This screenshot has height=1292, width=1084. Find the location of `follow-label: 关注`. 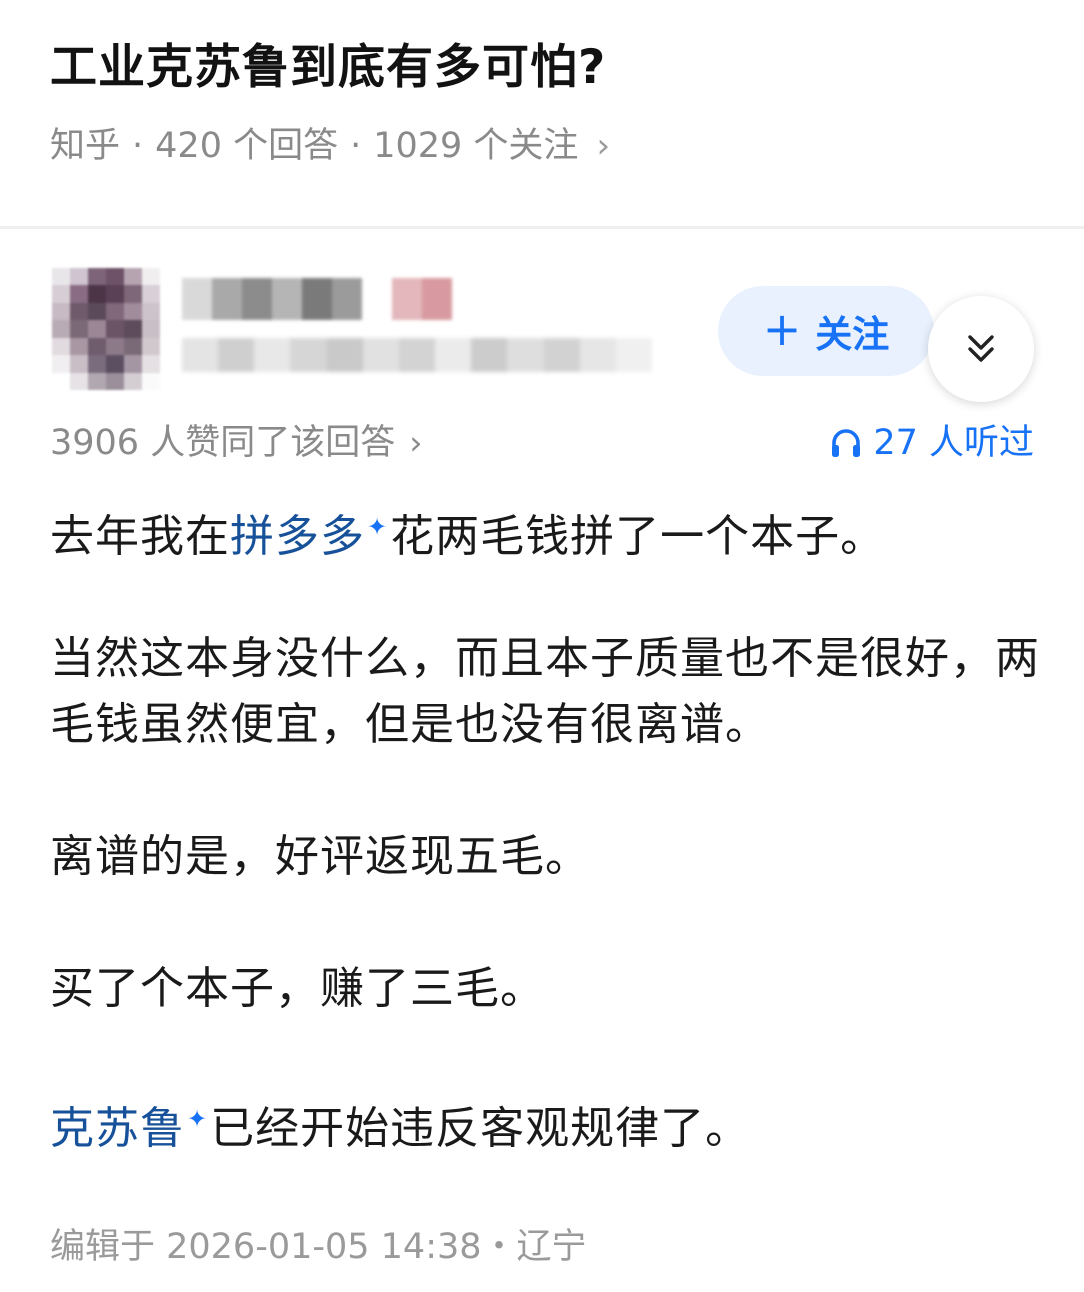

follow-label: 关注 is located at coordinates (852, 334).